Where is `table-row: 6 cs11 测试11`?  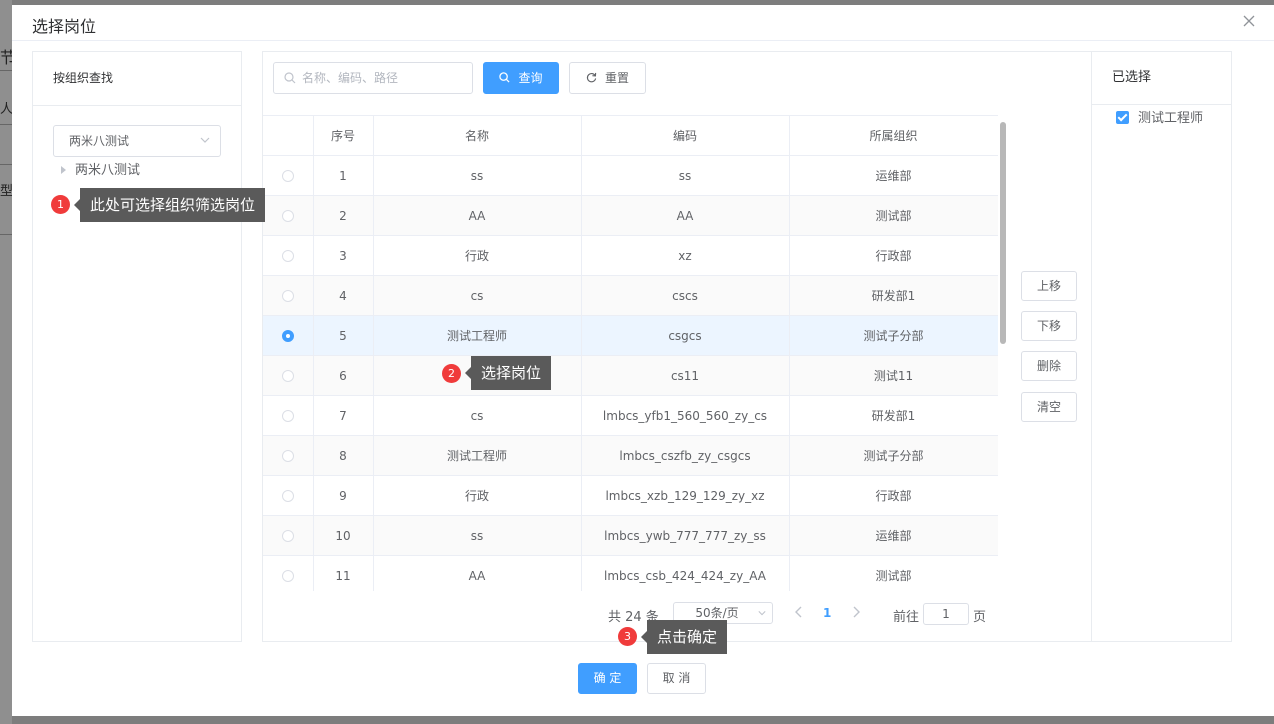 table-row: 6 cs11 测试11 is located at coordinates (630, 375).